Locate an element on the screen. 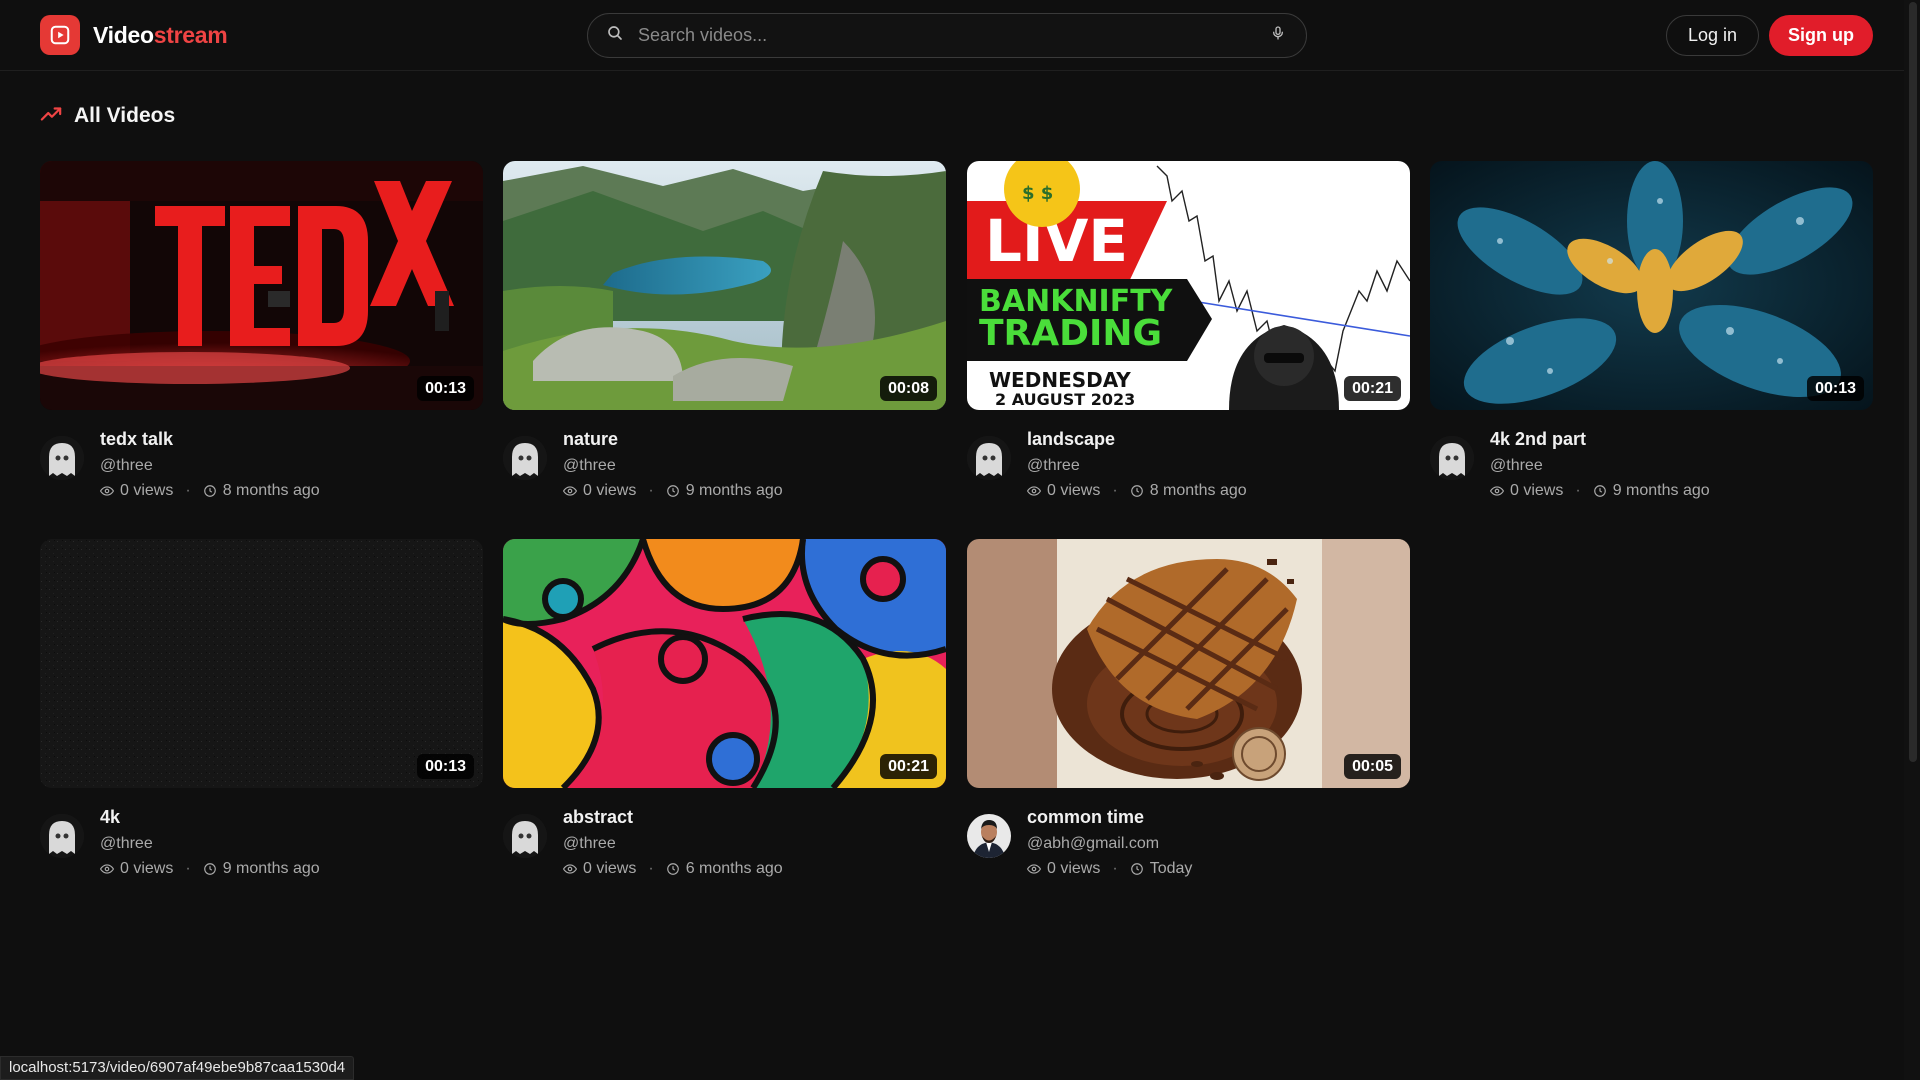 The image size is (1920, 1080). mountain-lake-thumbnail is located at coordinates (724, 285).